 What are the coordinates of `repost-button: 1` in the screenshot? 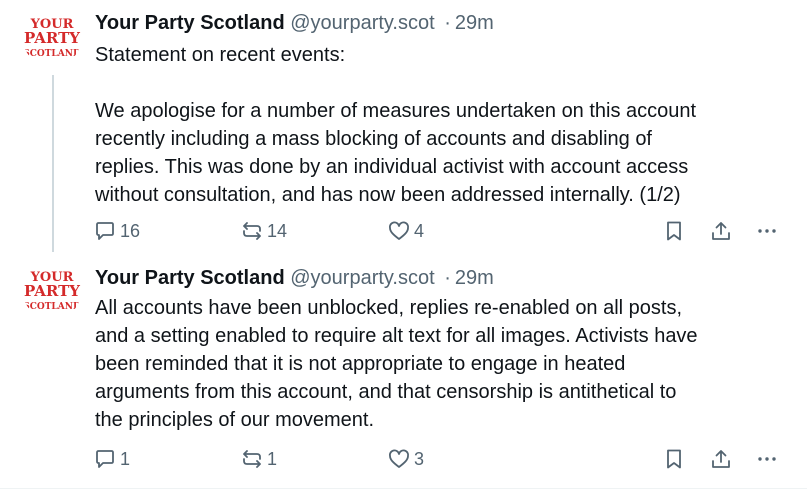 It's located at (258, 459).